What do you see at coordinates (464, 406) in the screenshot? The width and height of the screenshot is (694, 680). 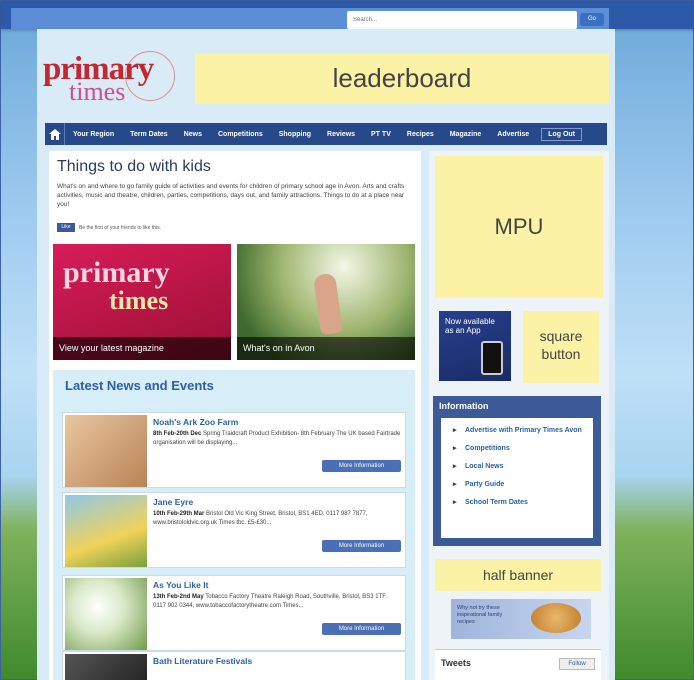 I see `information-heading: Information` at bounding box center [464, 406].